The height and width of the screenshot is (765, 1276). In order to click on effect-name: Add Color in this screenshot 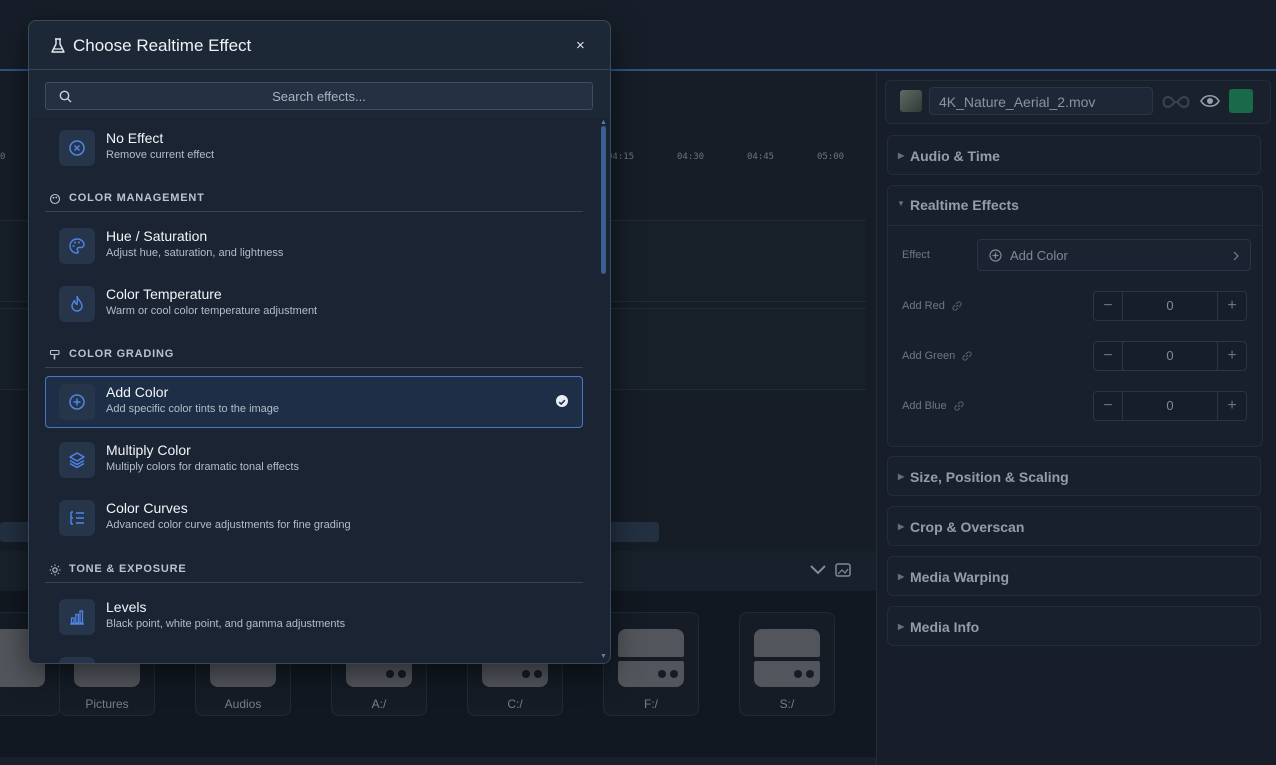, I will do `click(137, 392)`.